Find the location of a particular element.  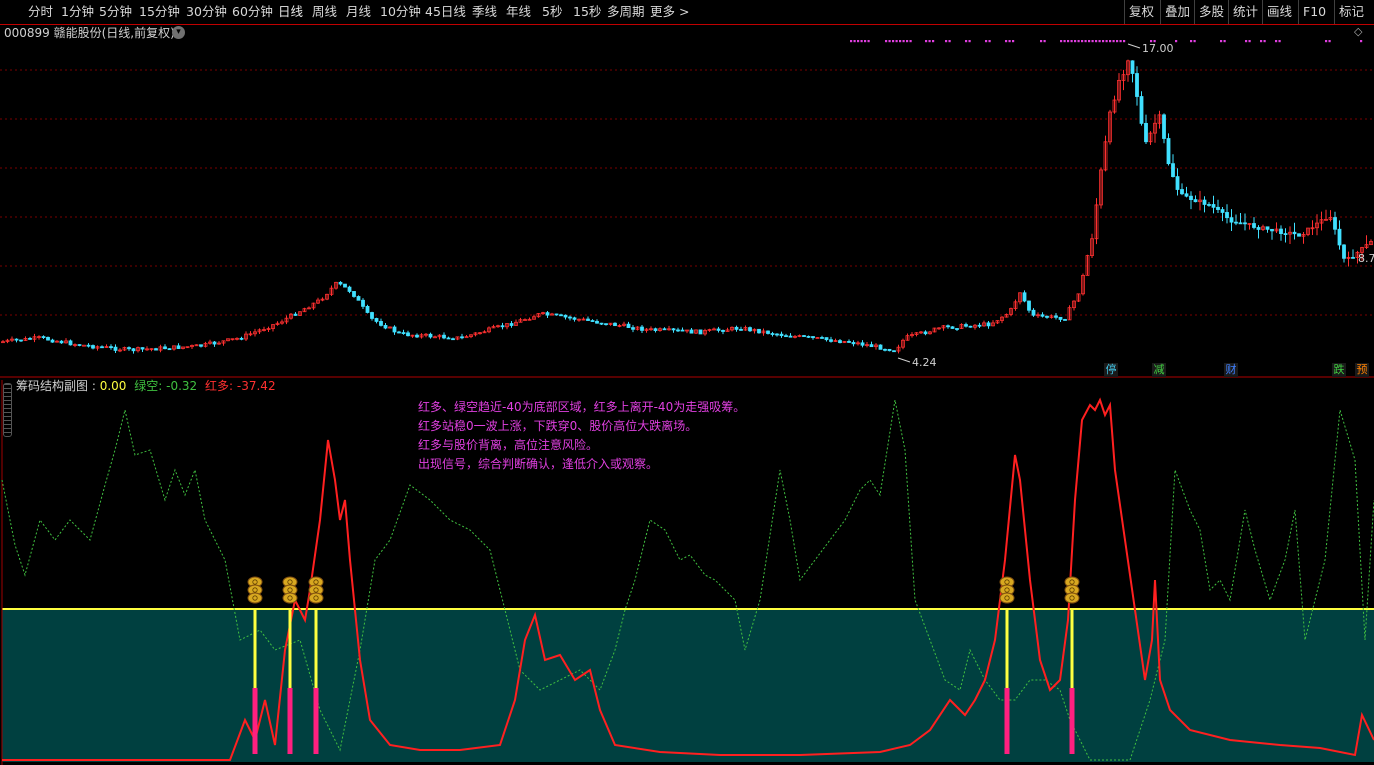

coin-icon is located at coordinates (1072, 598).